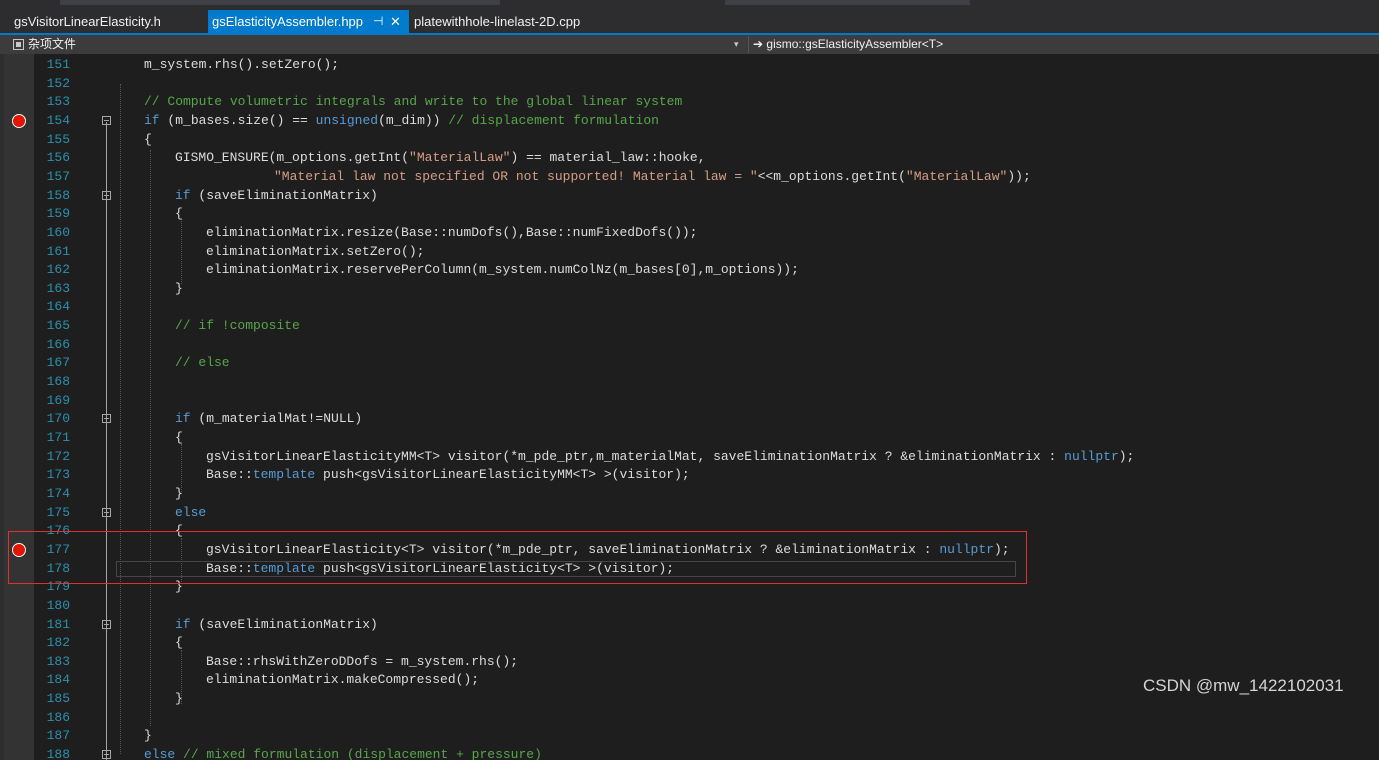  What do you see at coordinates (343, 680) in the screenshot?
I see `code-text: eliminationMatrix.makeCompressed();` at bounding box center [343, 680].